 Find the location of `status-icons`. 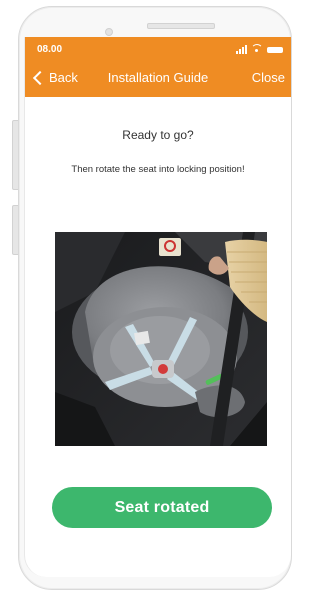

status-icons is located at coordinates (259, 48).